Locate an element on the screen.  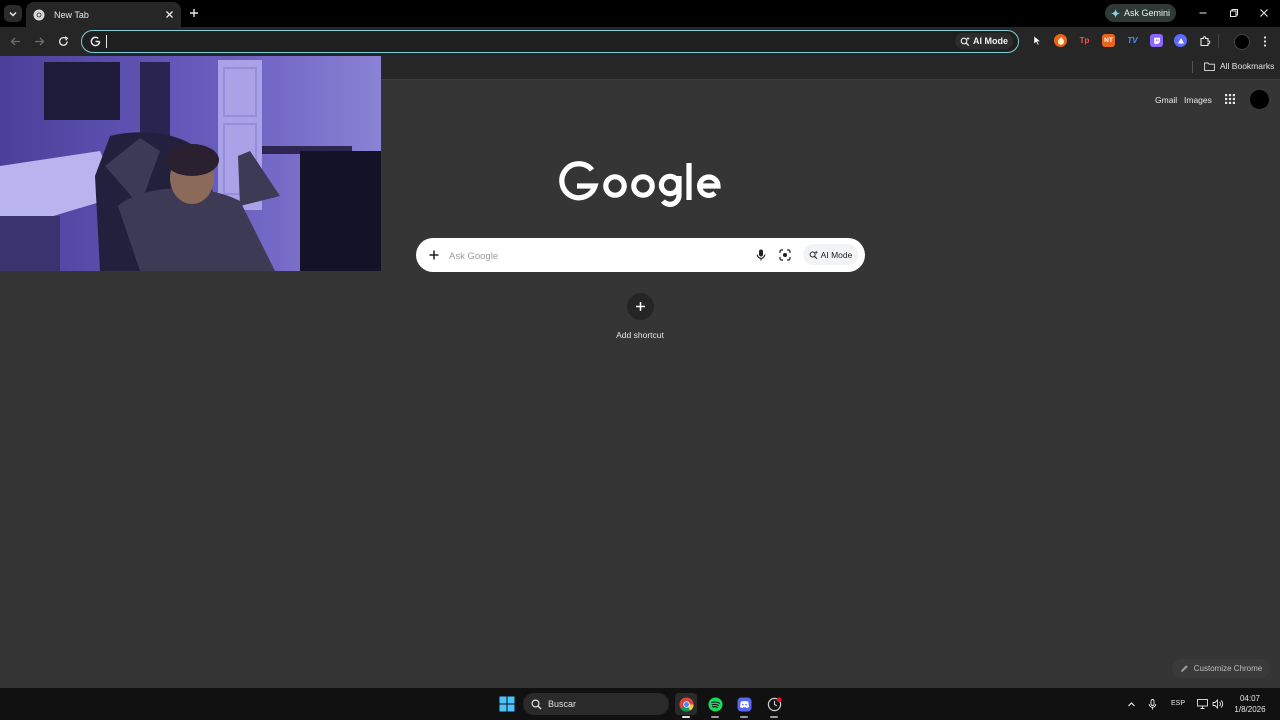
search-ai-mode-button: AI Mode is located at coordinates (830, 254).